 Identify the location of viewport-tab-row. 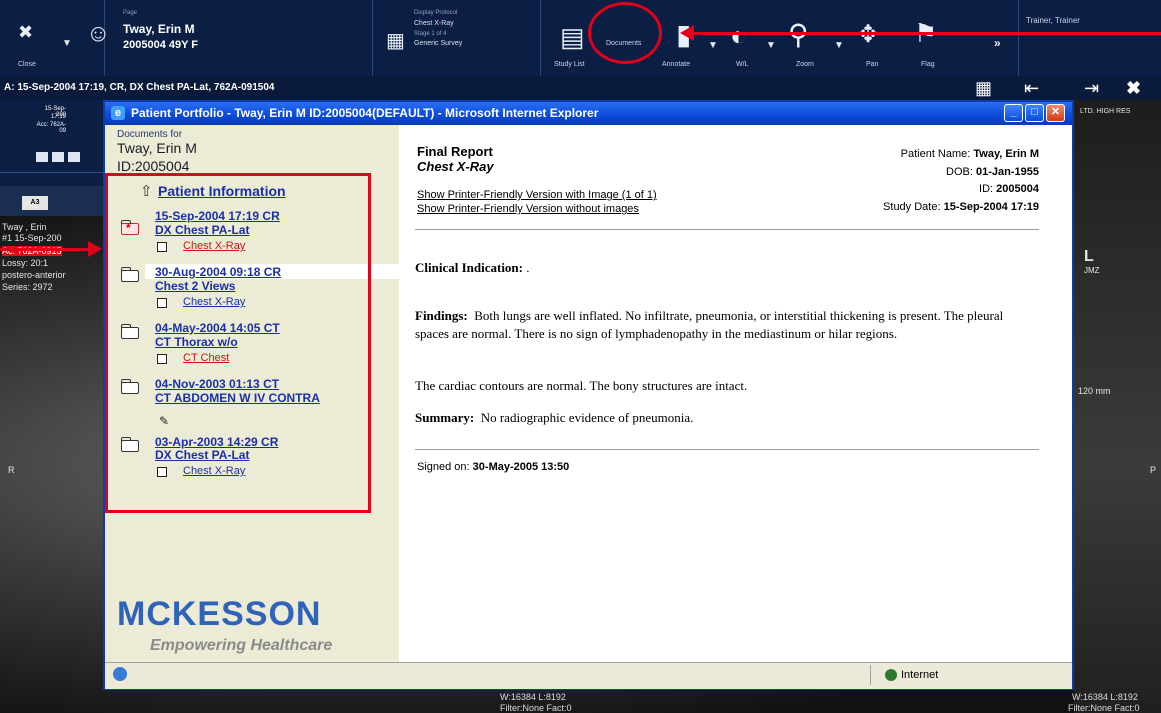
(52, 201).